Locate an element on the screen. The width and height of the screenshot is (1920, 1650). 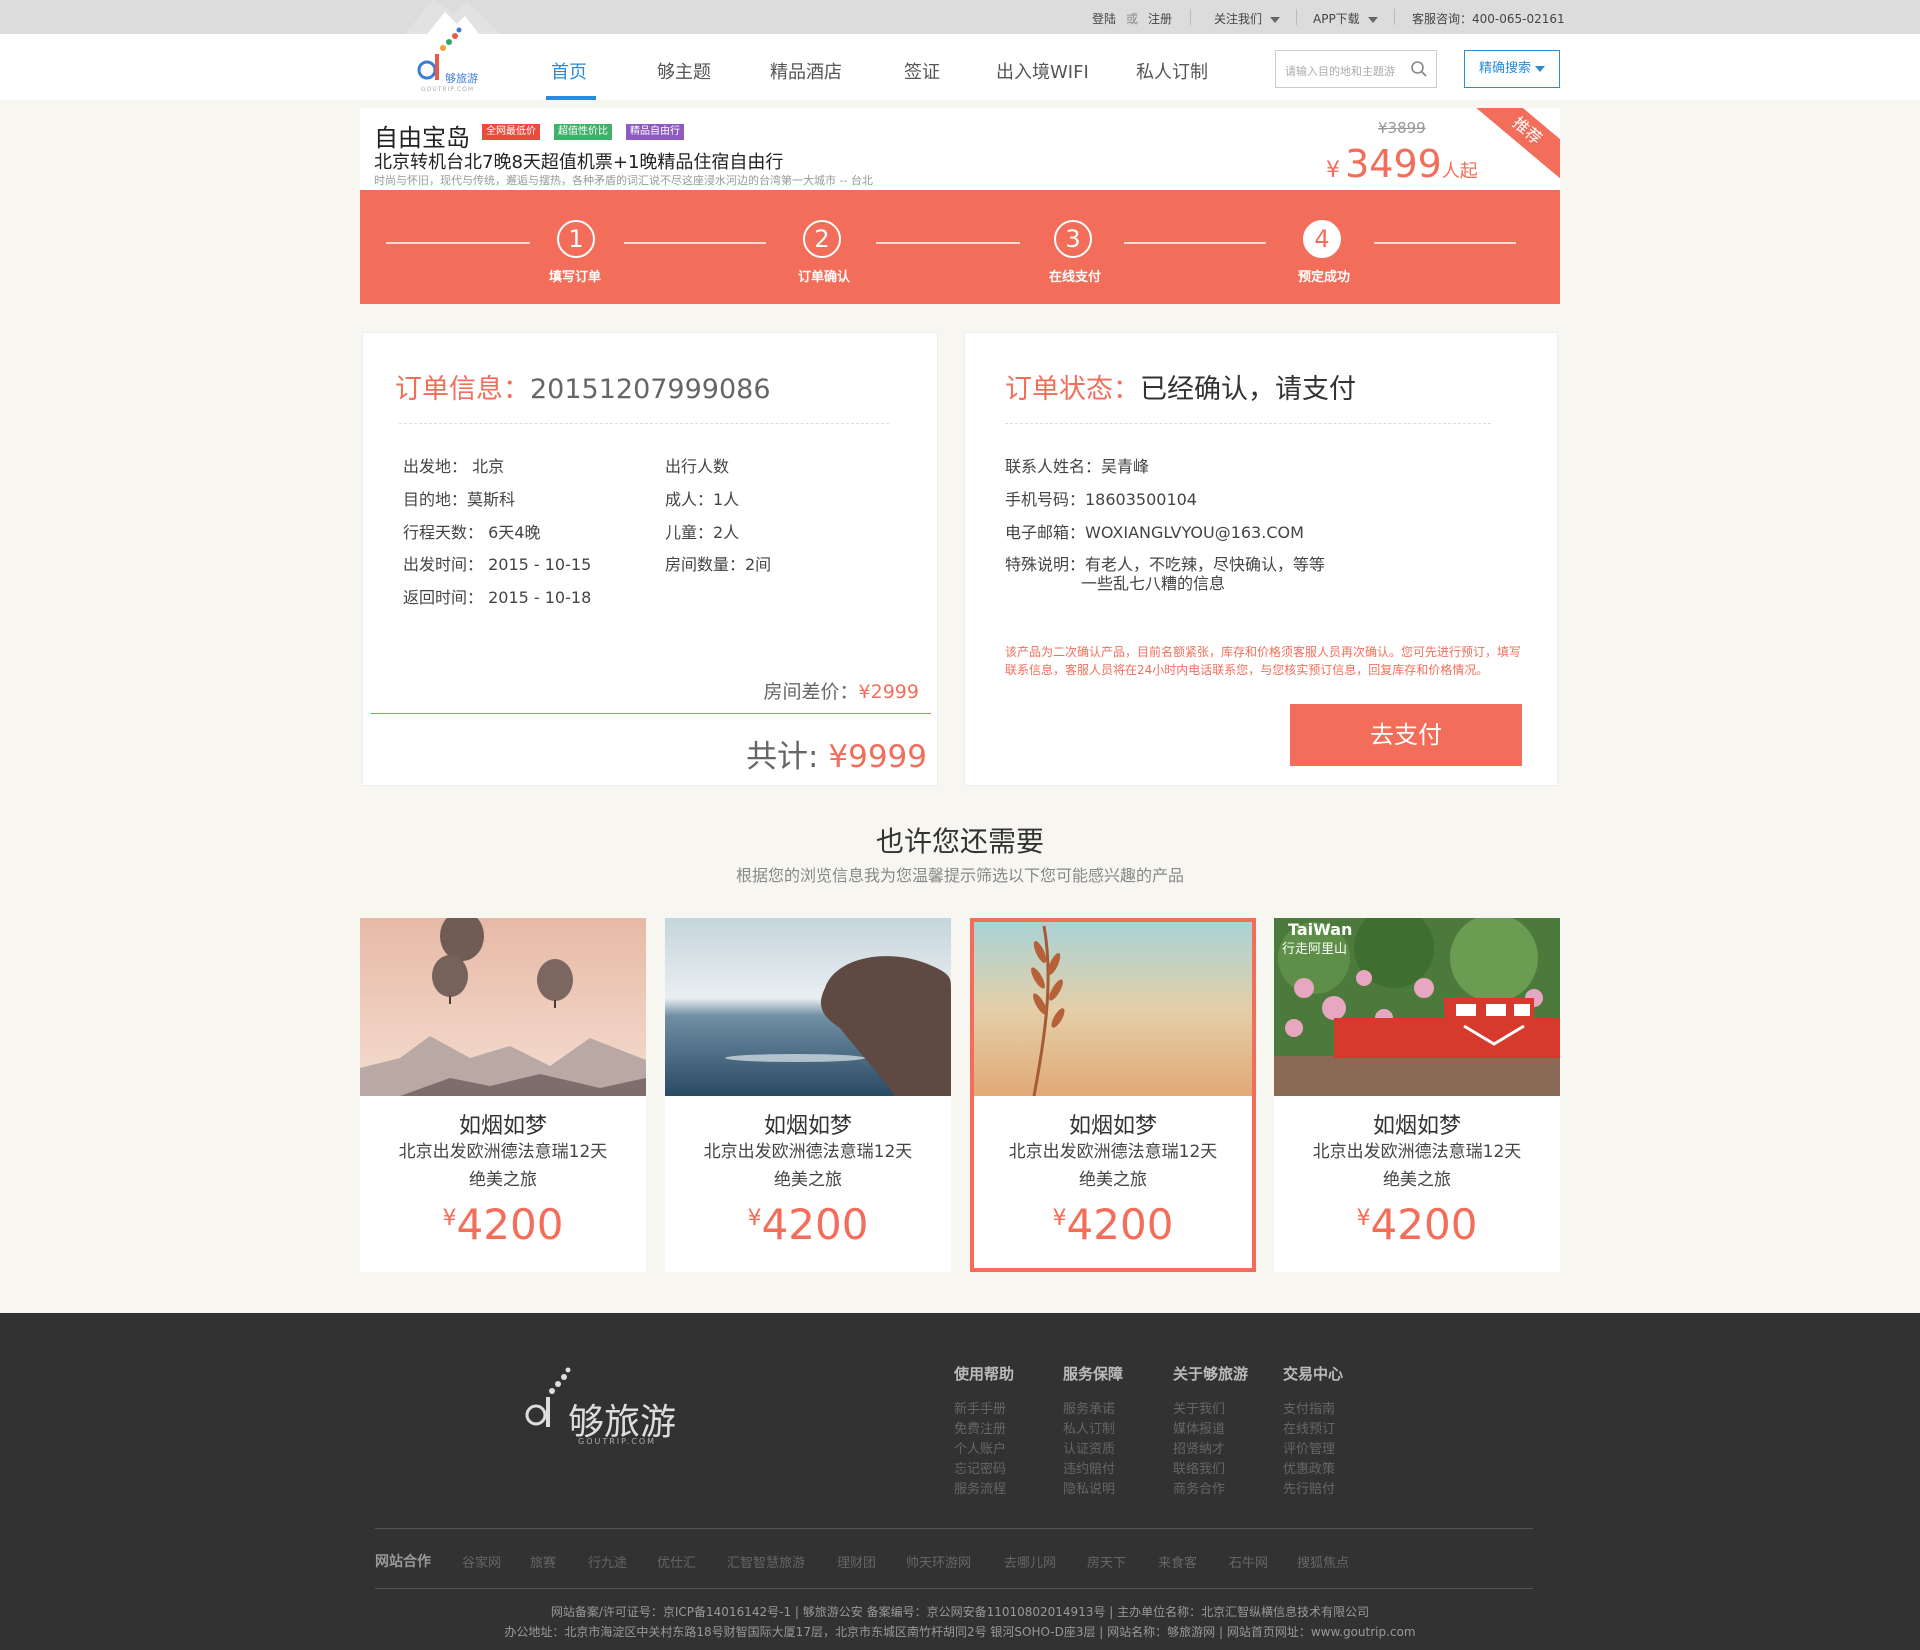
partner-link: 去哪儿网 is located at coordinates (1030, 1561).